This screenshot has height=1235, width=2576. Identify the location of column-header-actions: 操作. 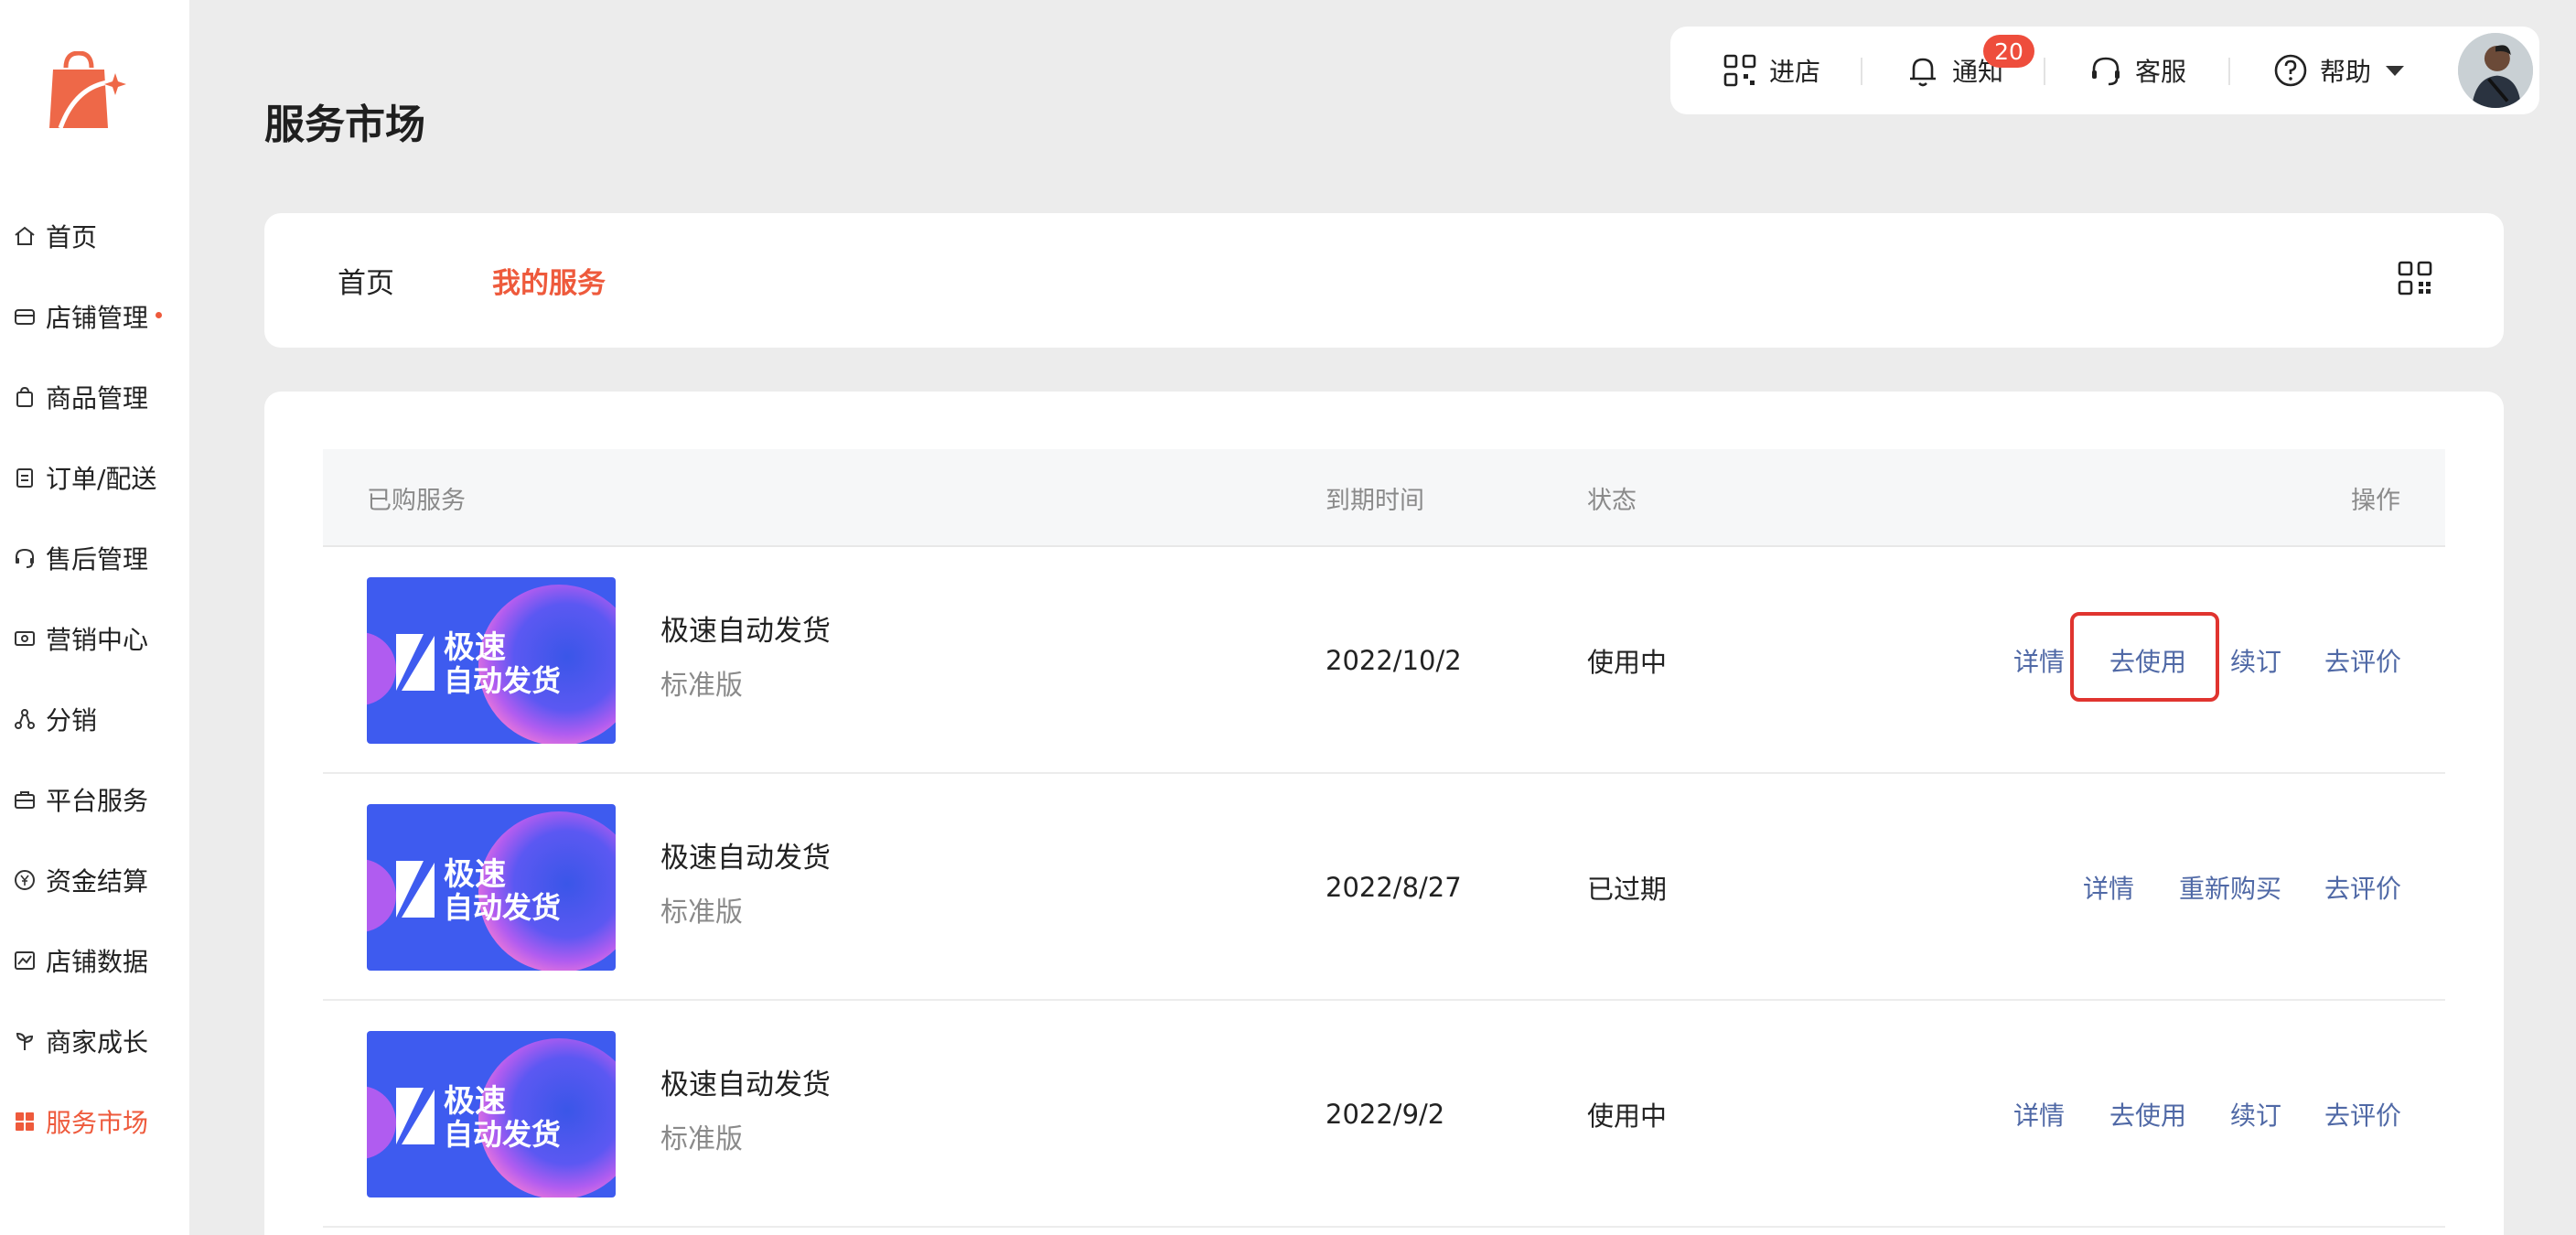
(2375, 501).